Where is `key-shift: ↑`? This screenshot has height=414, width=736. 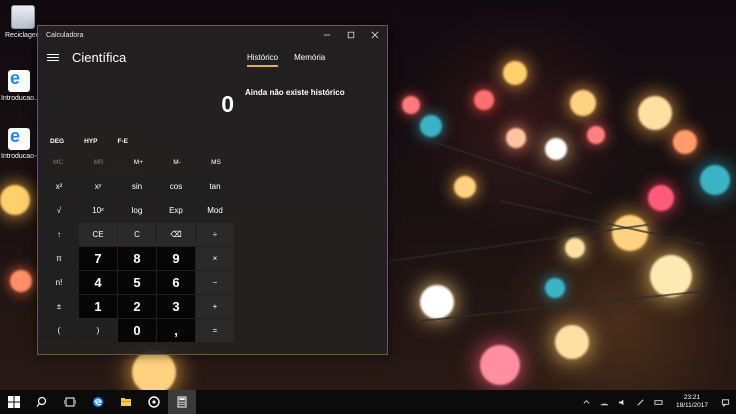 key-shift: ↑ is located at coordinates (59, 234).